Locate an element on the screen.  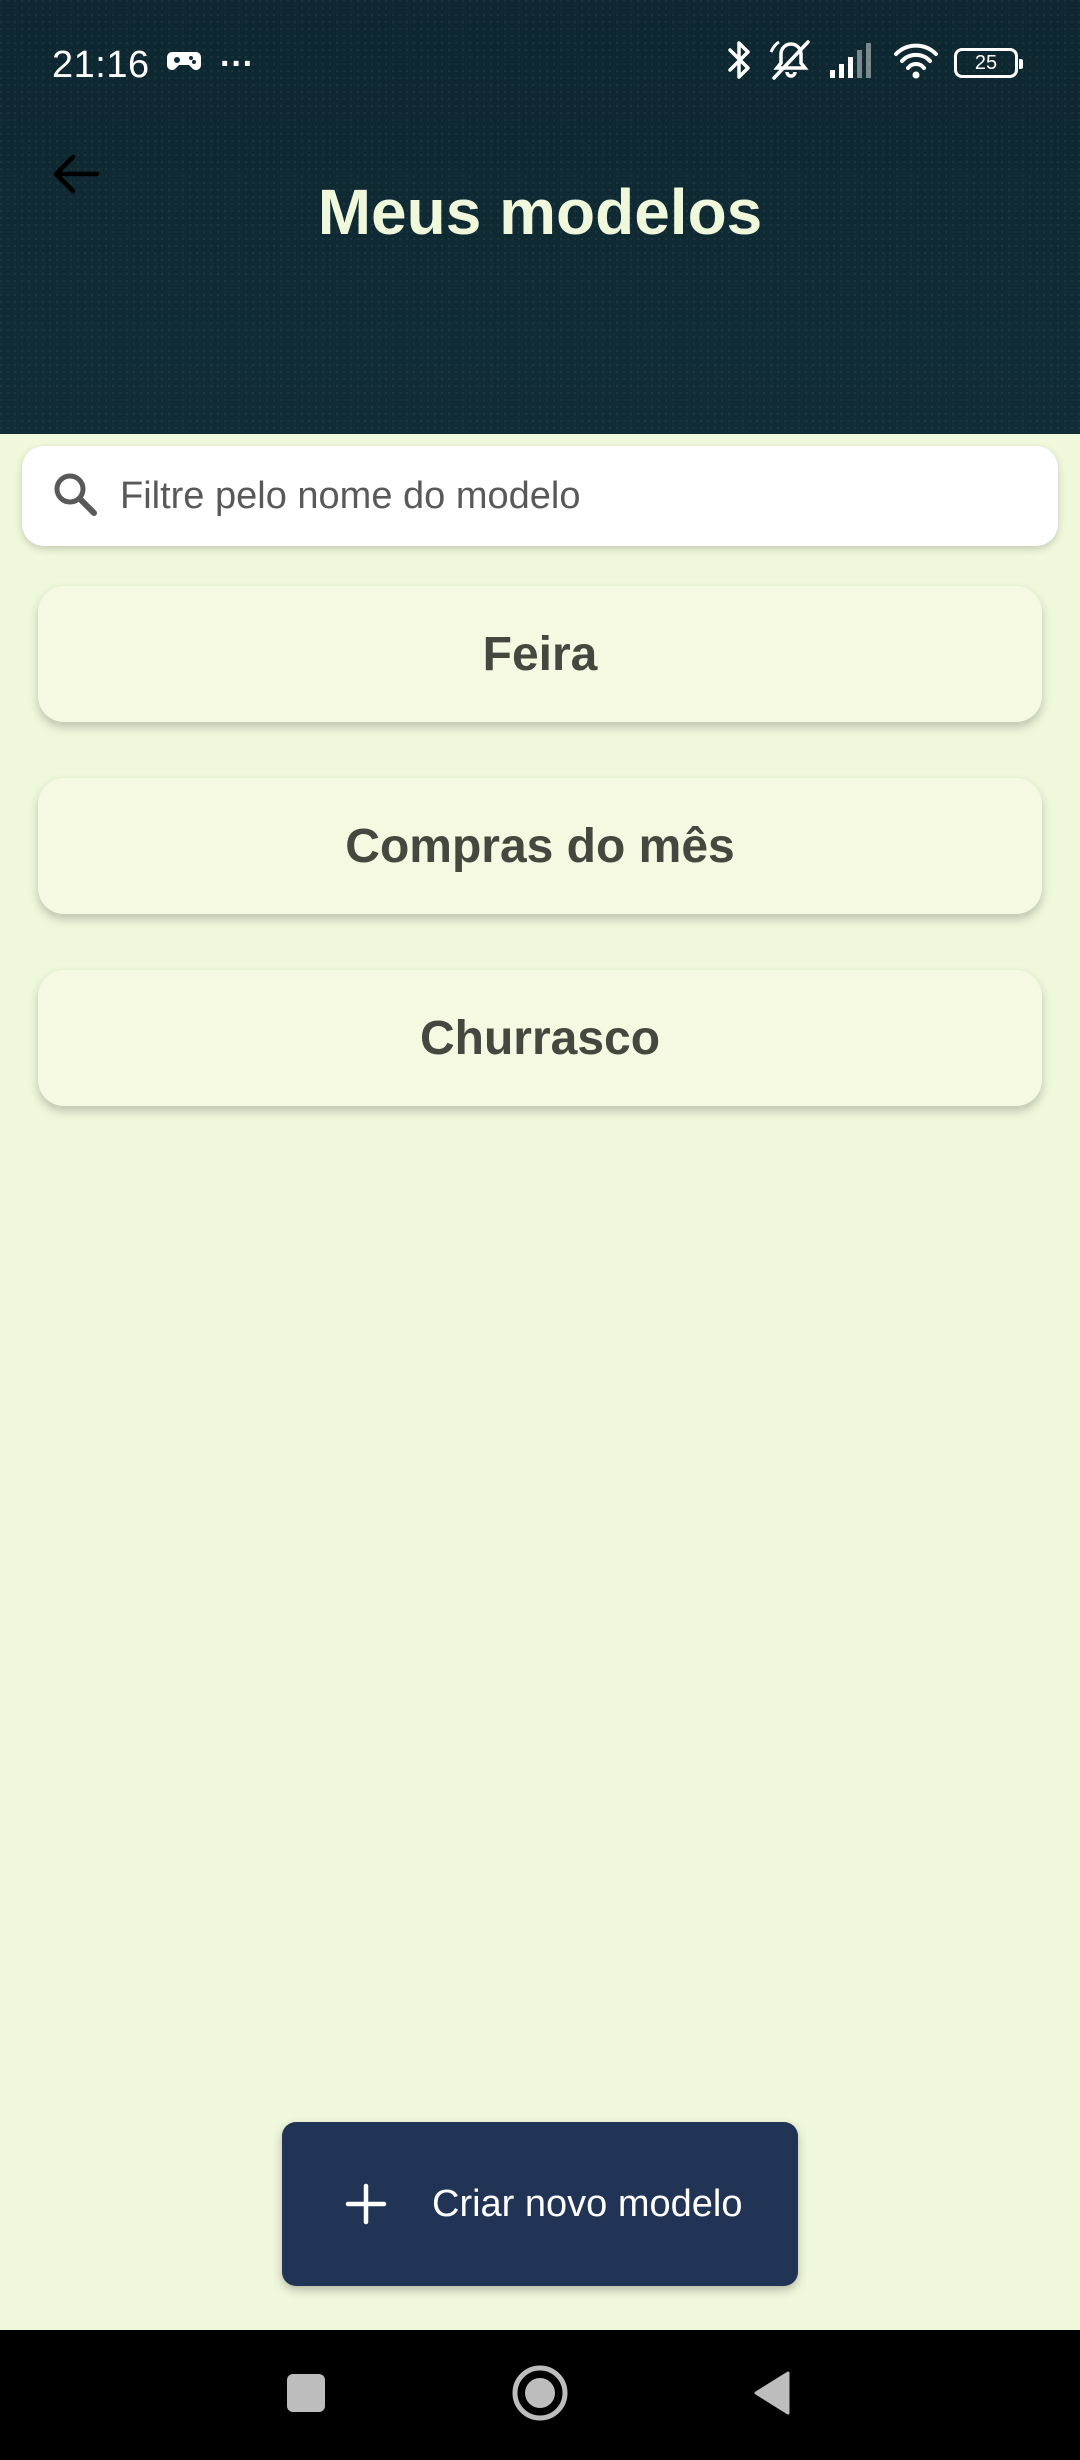
battery-icon: 25 is located at coordinates (988, 62).